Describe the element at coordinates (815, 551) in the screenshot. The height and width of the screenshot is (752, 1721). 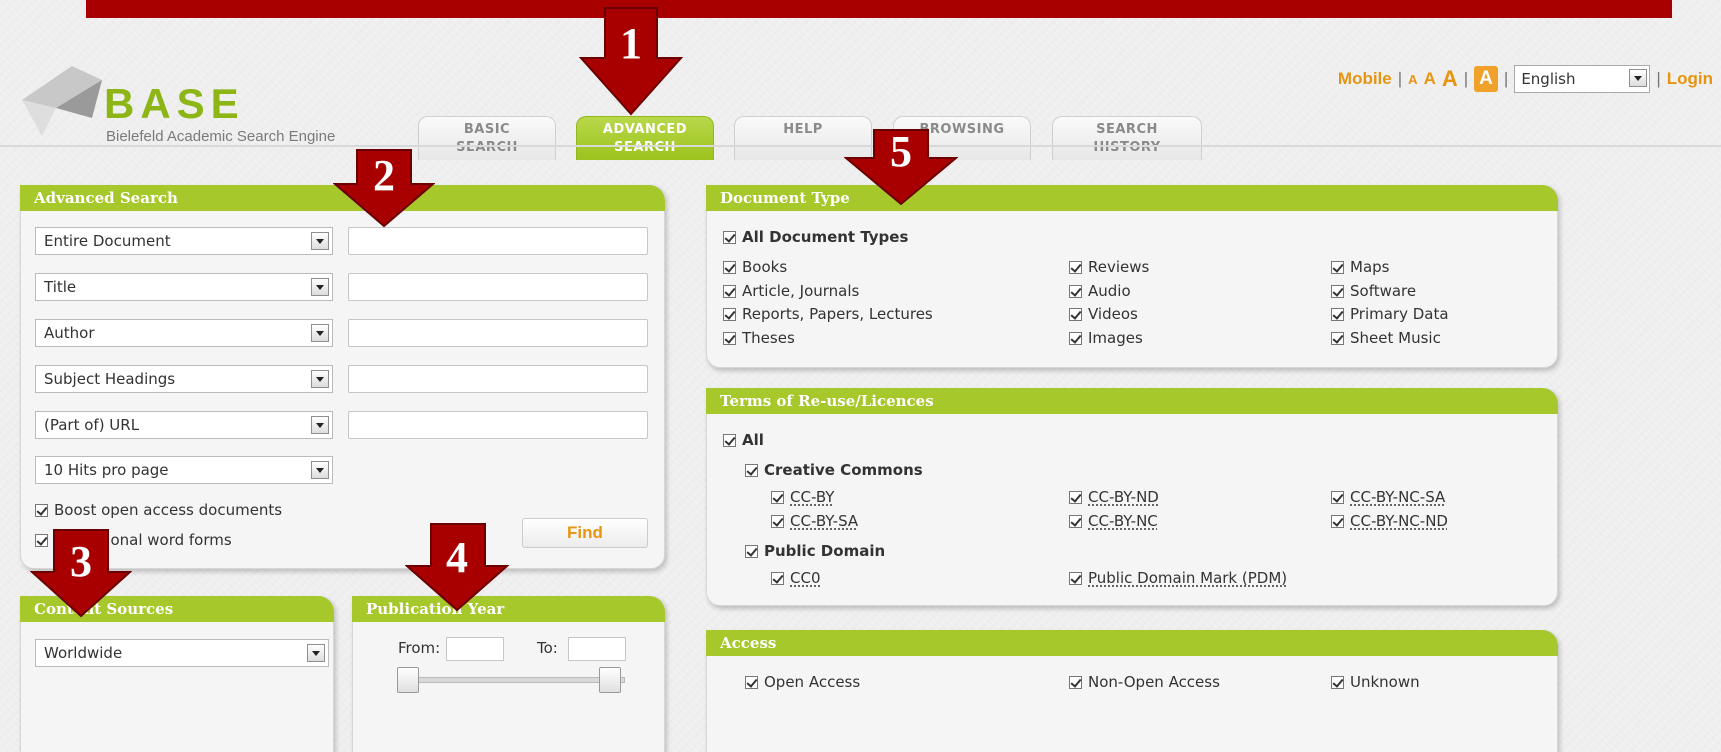
I see `public-domain-checkbox: Public Domain` at that location.